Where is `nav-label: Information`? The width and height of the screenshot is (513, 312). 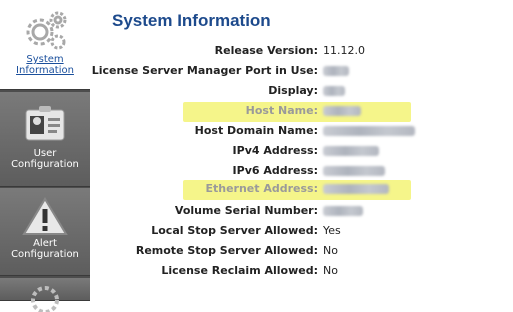 nav-label: Information is located at coordinates (45, 70).